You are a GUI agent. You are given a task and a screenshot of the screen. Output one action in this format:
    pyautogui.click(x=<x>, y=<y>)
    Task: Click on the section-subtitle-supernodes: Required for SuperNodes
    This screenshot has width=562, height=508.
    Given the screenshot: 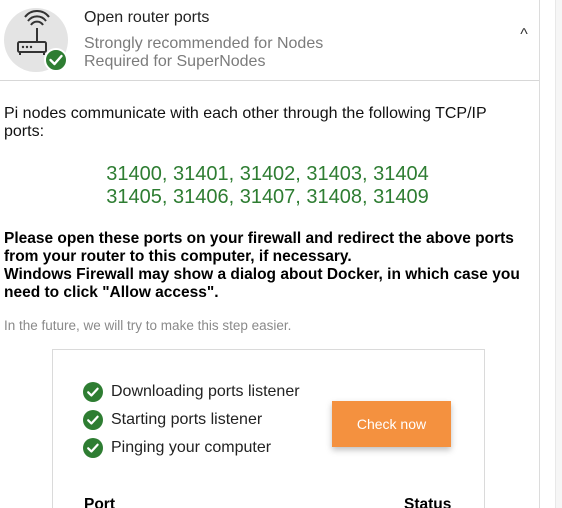 What is the action you would take?
    pyautogui.click(x=175, y=61)
    